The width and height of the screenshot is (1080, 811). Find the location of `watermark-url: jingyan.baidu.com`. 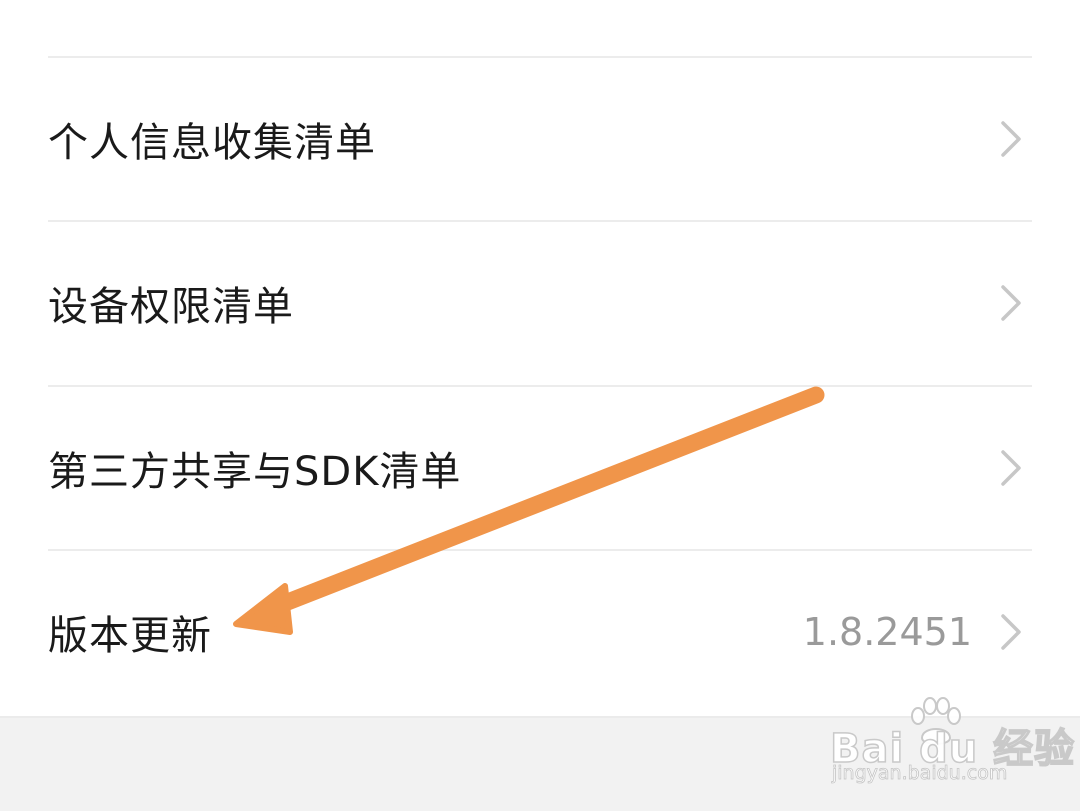

watermark-url: jingyan.baidu.com is located at coordinates (920, 773).